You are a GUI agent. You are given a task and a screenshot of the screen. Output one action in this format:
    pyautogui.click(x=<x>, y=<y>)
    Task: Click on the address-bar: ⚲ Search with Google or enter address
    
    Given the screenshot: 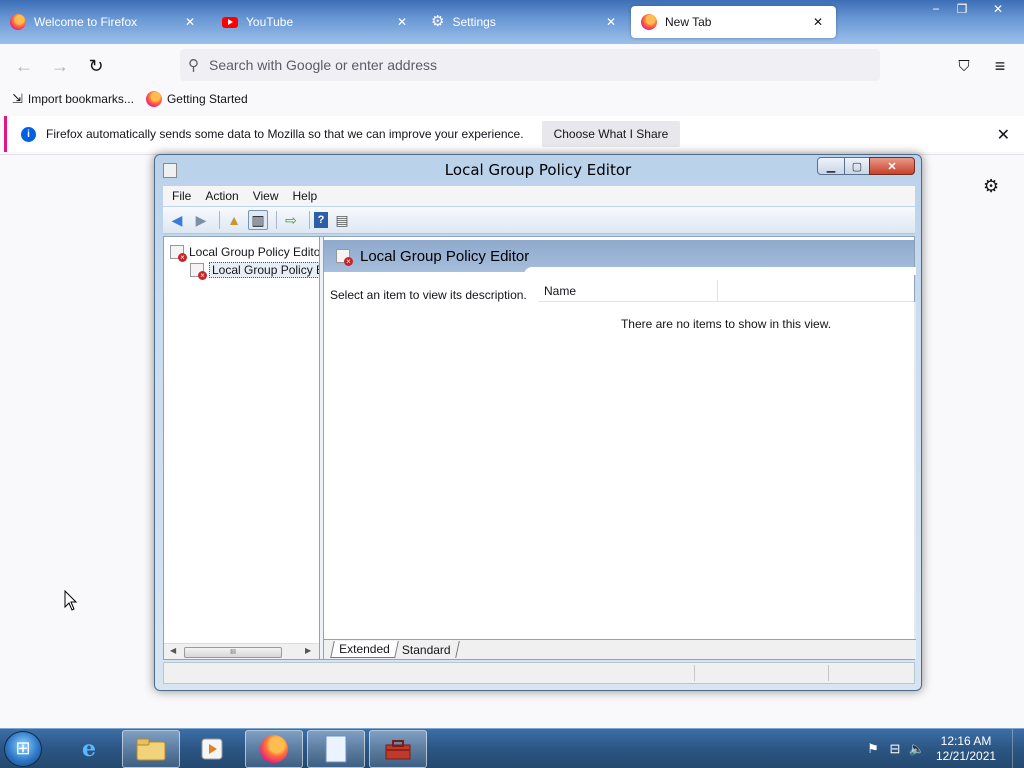 What is the action you would take?
    pyautogui.click(x=530, y=65)
    